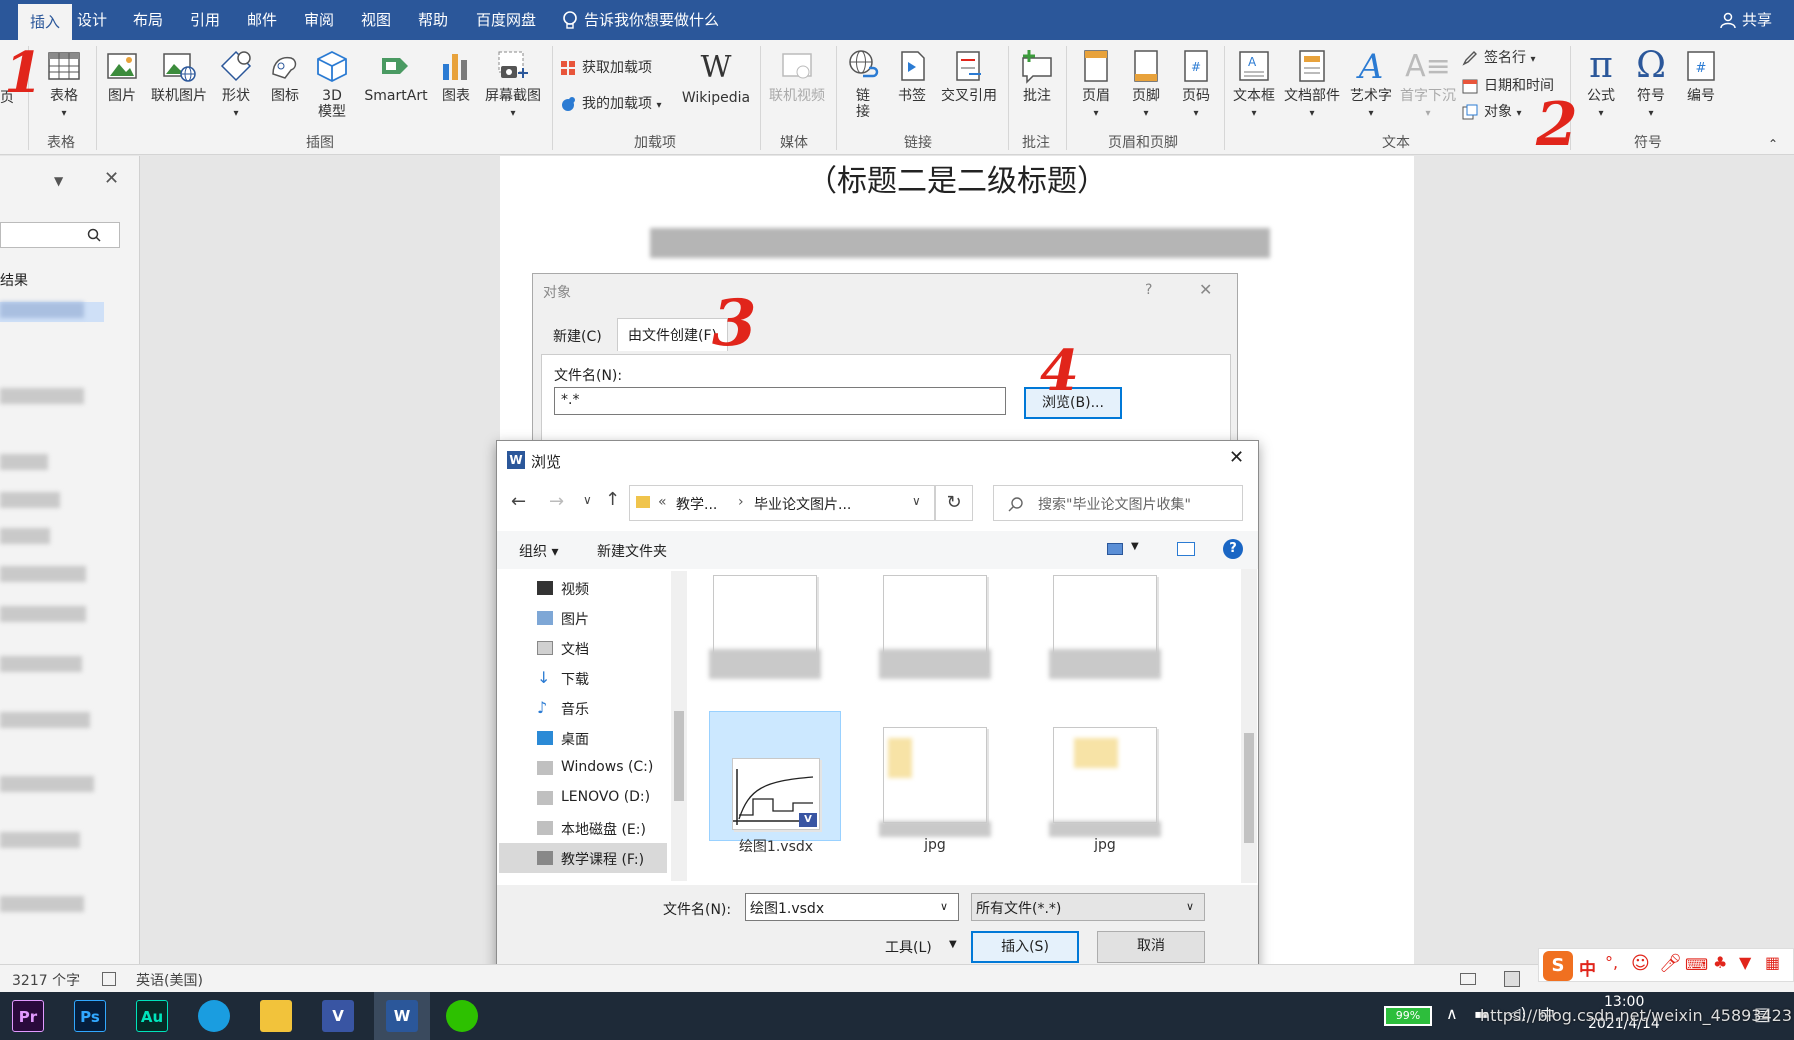  Describe the element at coordinates (1491, 113) in the screenshot. I see `object-button: 对象 ▾` at that location.